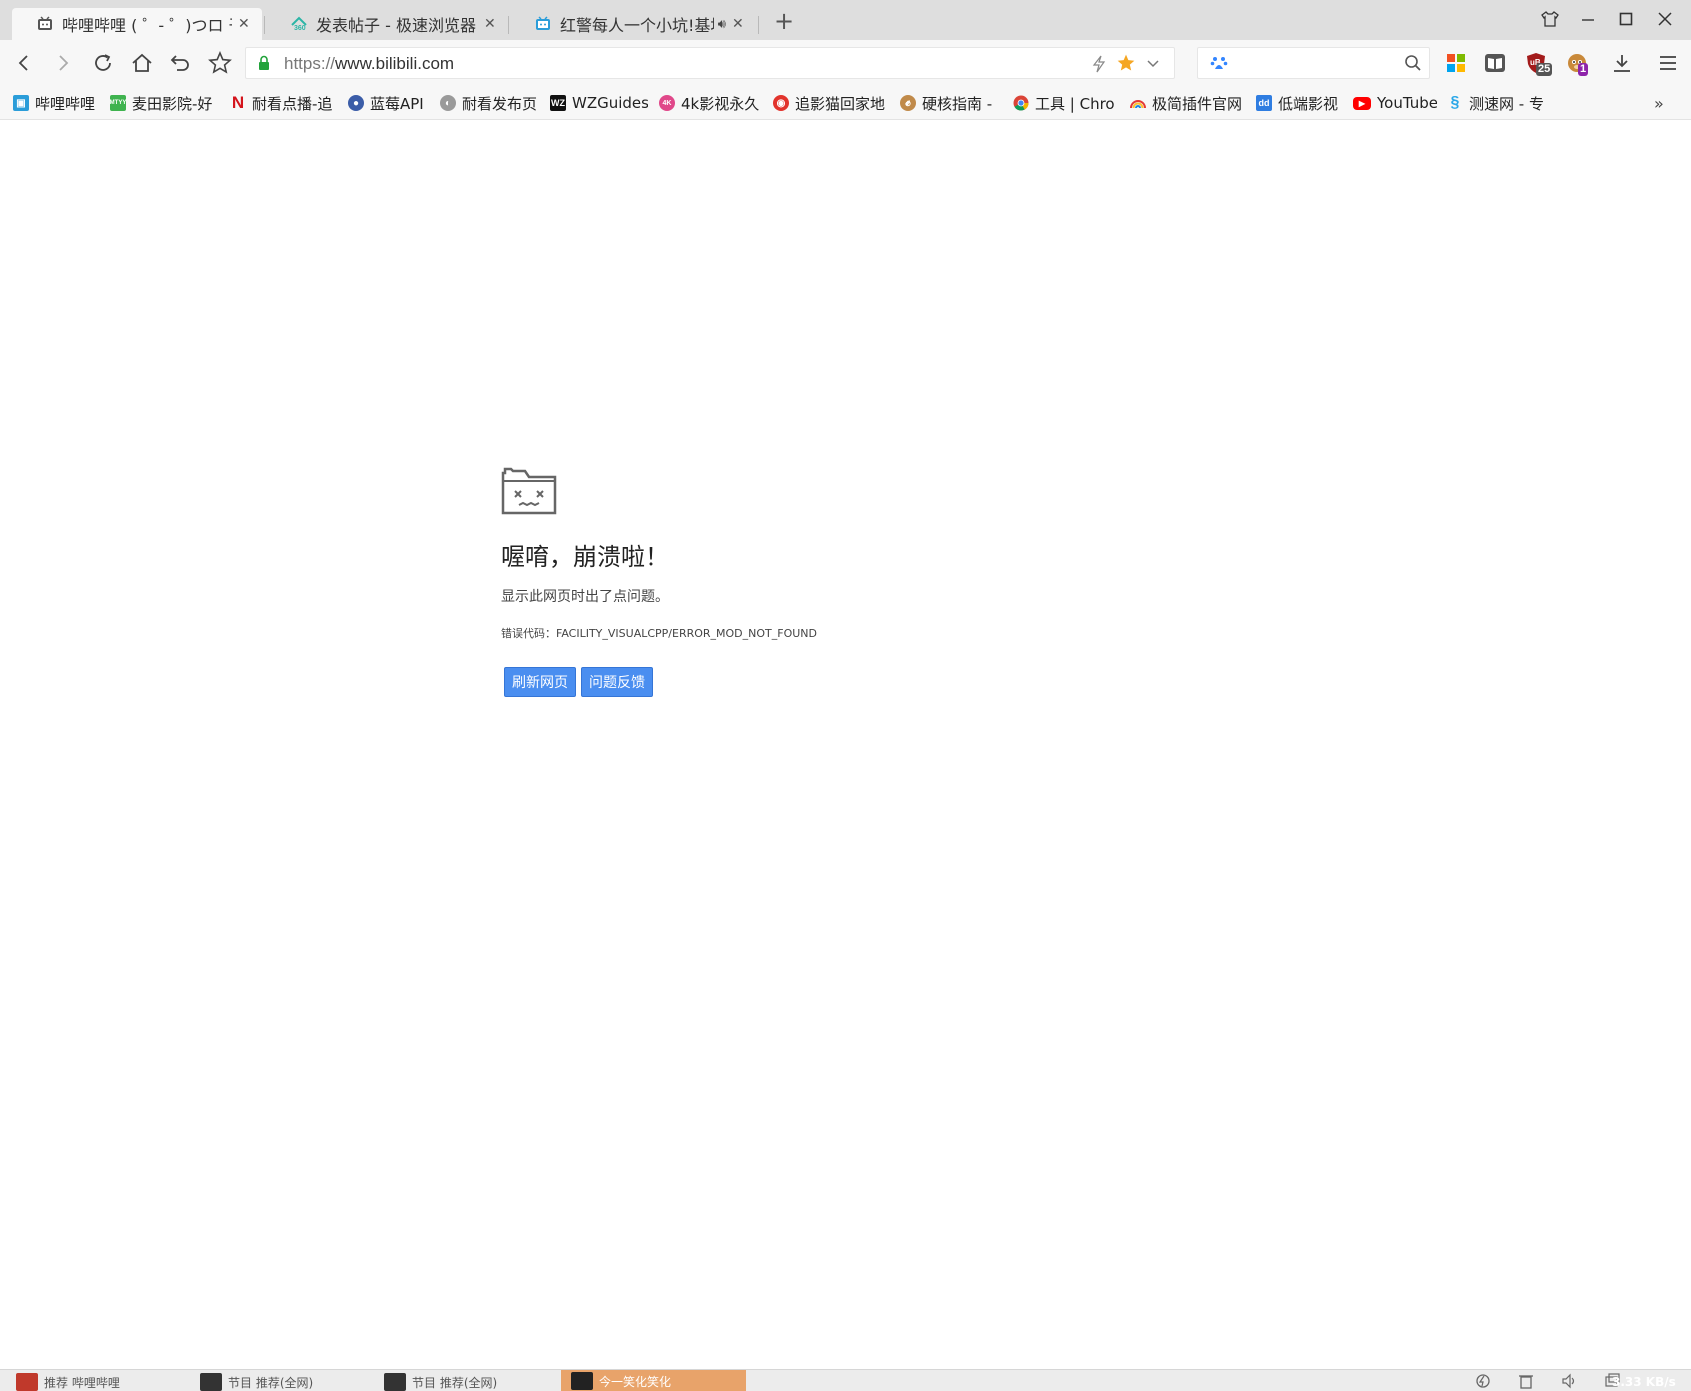 This screenshot has height=1391, width=1691. Describe the element at coordinates (1413, 65) in the screenshot. I see `search-icon` at that location.